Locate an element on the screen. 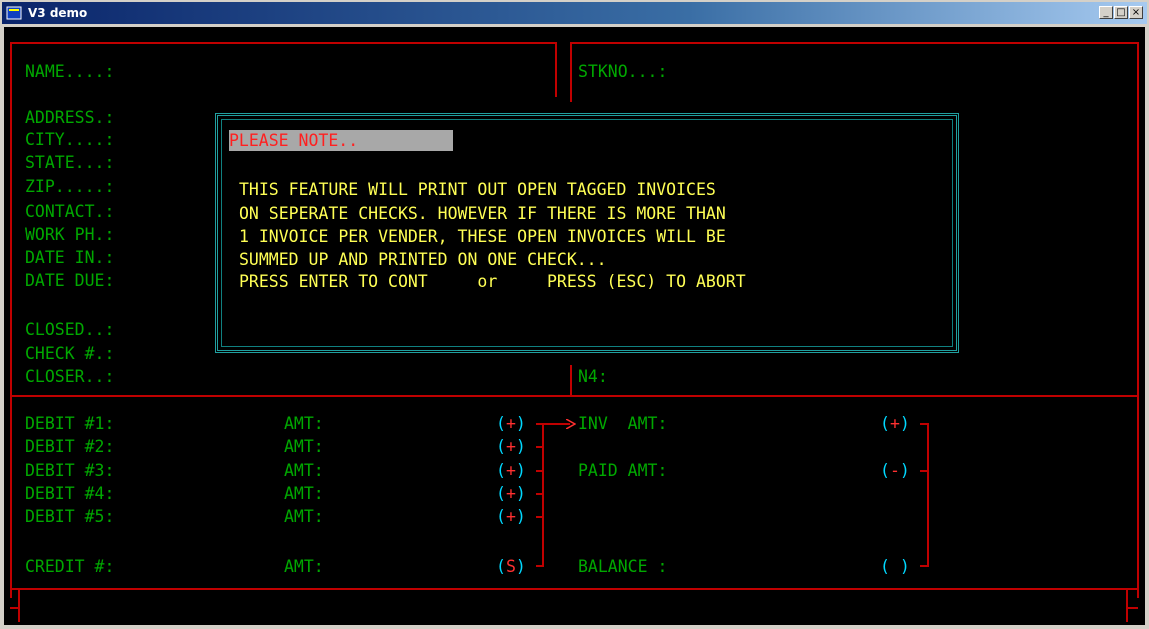  credit-label: CREDIT #: is located at coordinates (70, 566).